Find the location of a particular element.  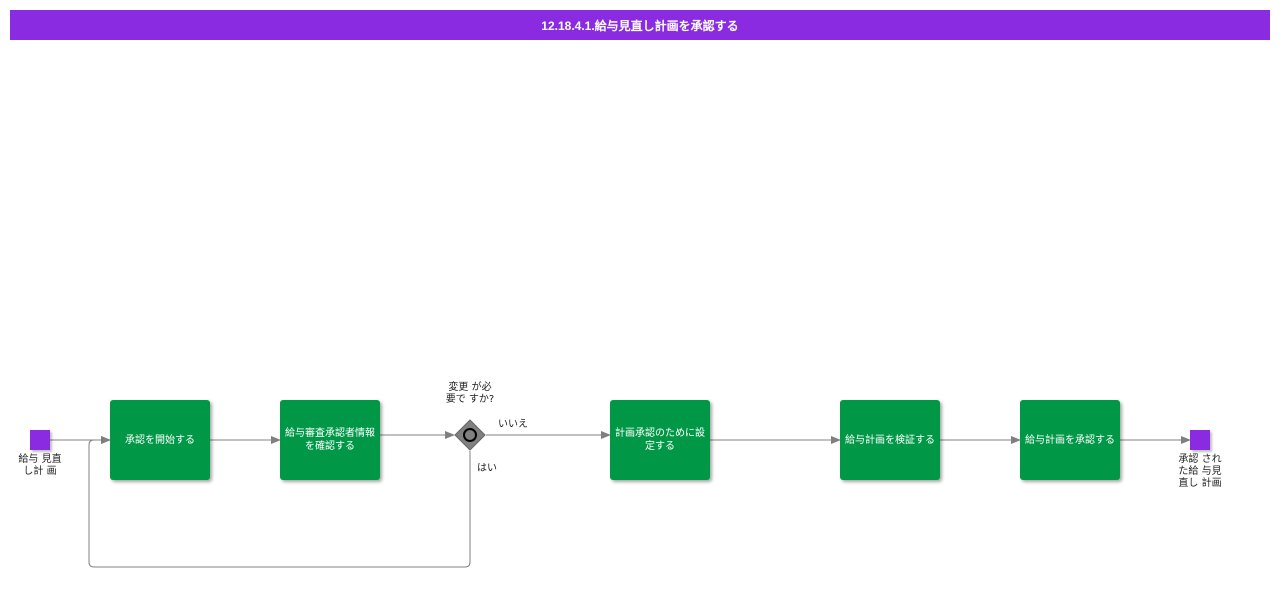

task-start-approval: 承認を開始する is located at coordinates (160, 440).